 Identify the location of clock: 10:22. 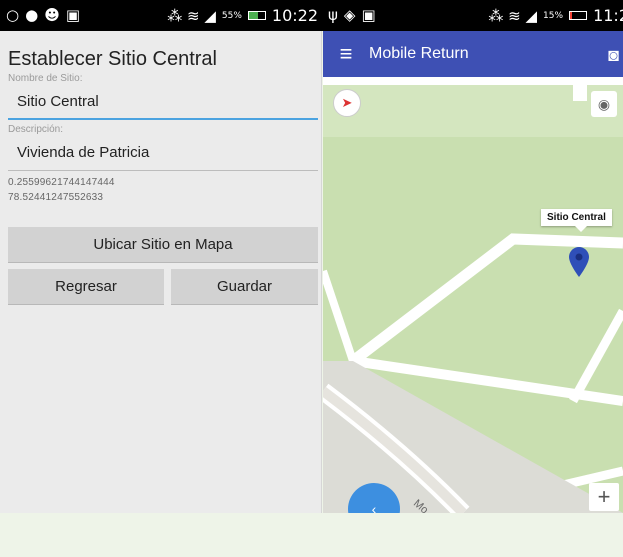
(294, 15).